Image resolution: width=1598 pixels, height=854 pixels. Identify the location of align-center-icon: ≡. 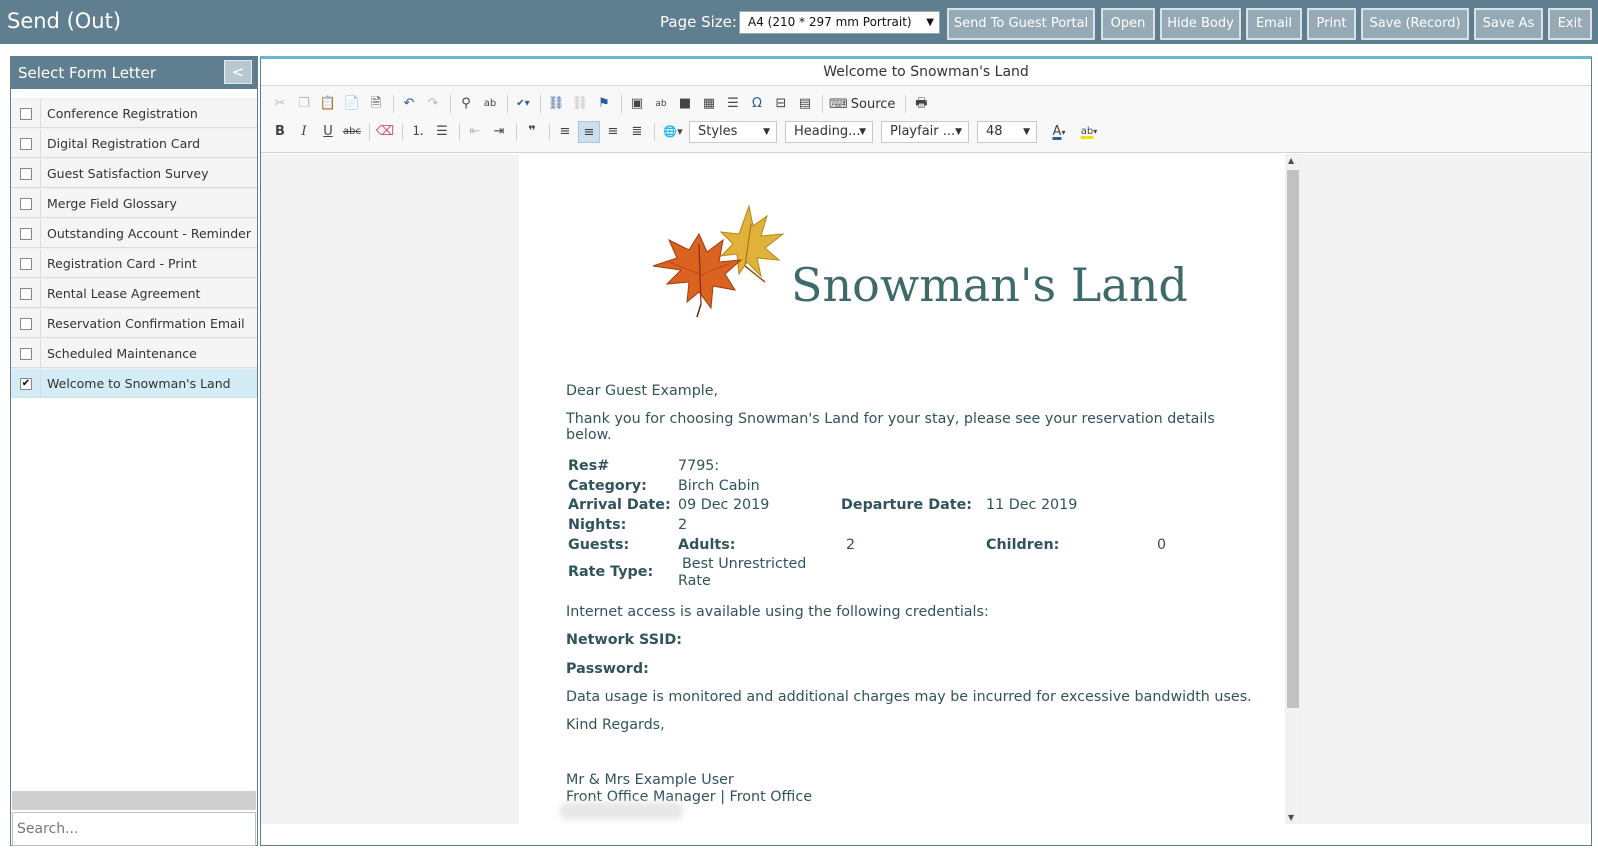
(589, 132).